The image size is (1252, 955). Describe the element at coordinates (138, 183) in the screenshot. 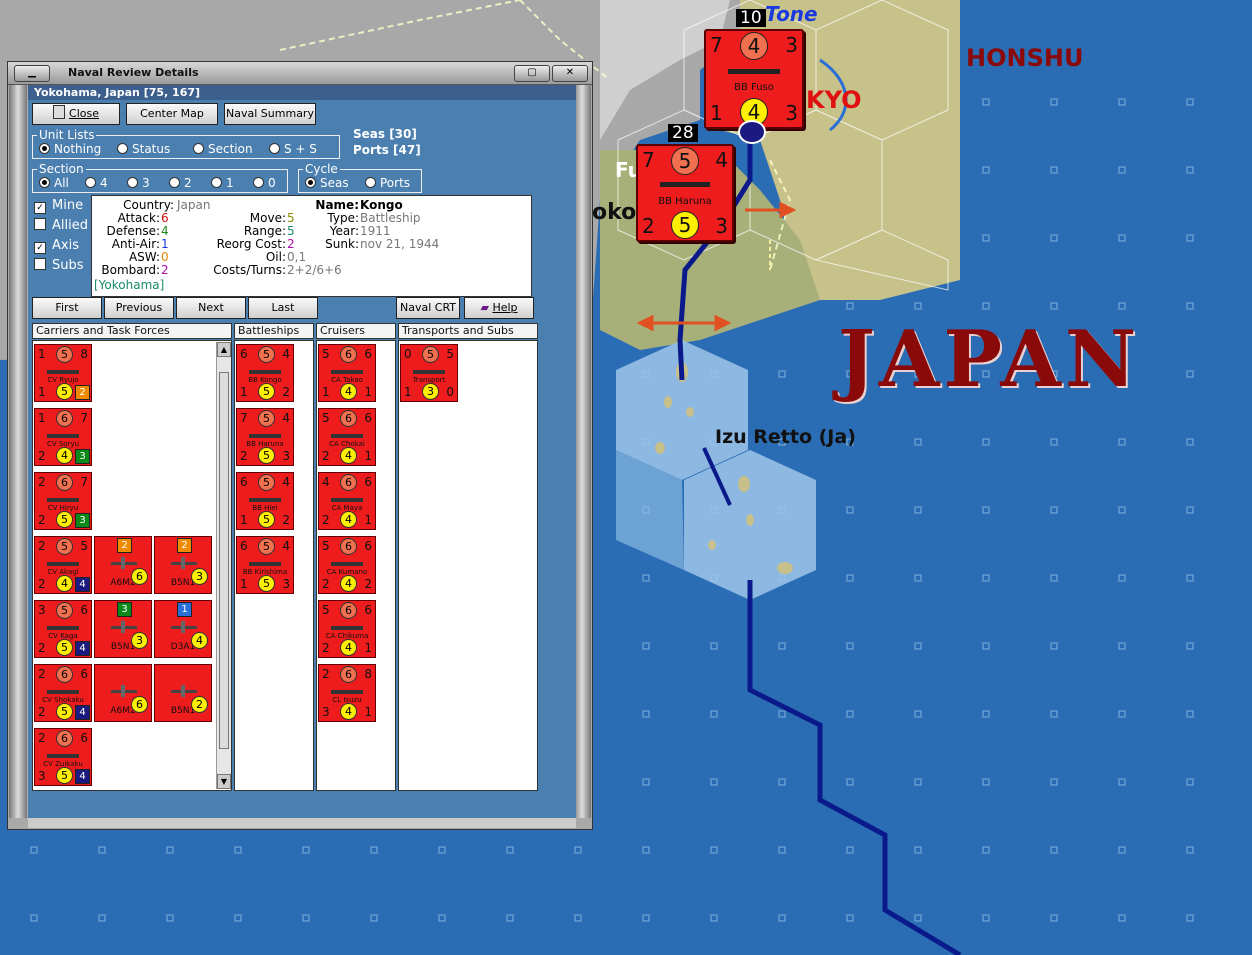

I see `radio-3: 3` at that location.